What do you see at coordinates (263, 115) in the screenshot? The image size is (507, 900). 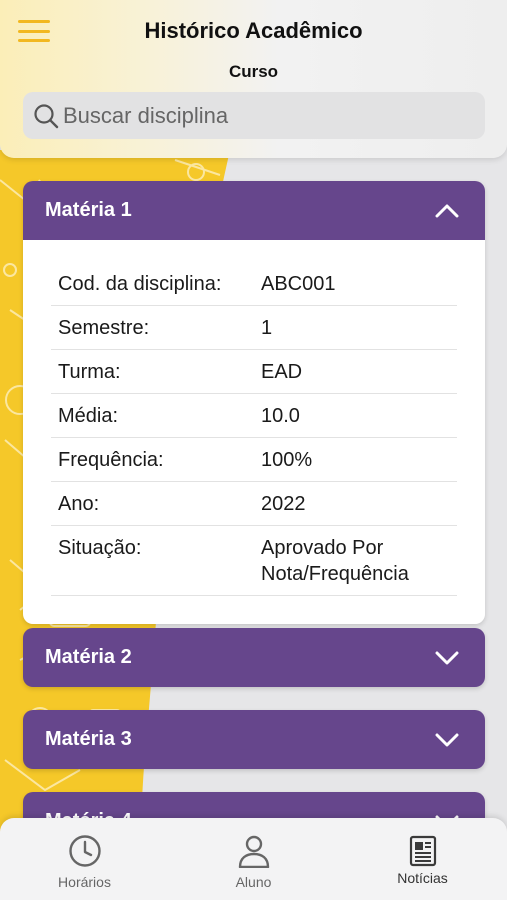 I see `search-input` at bounding box center [263, 115].